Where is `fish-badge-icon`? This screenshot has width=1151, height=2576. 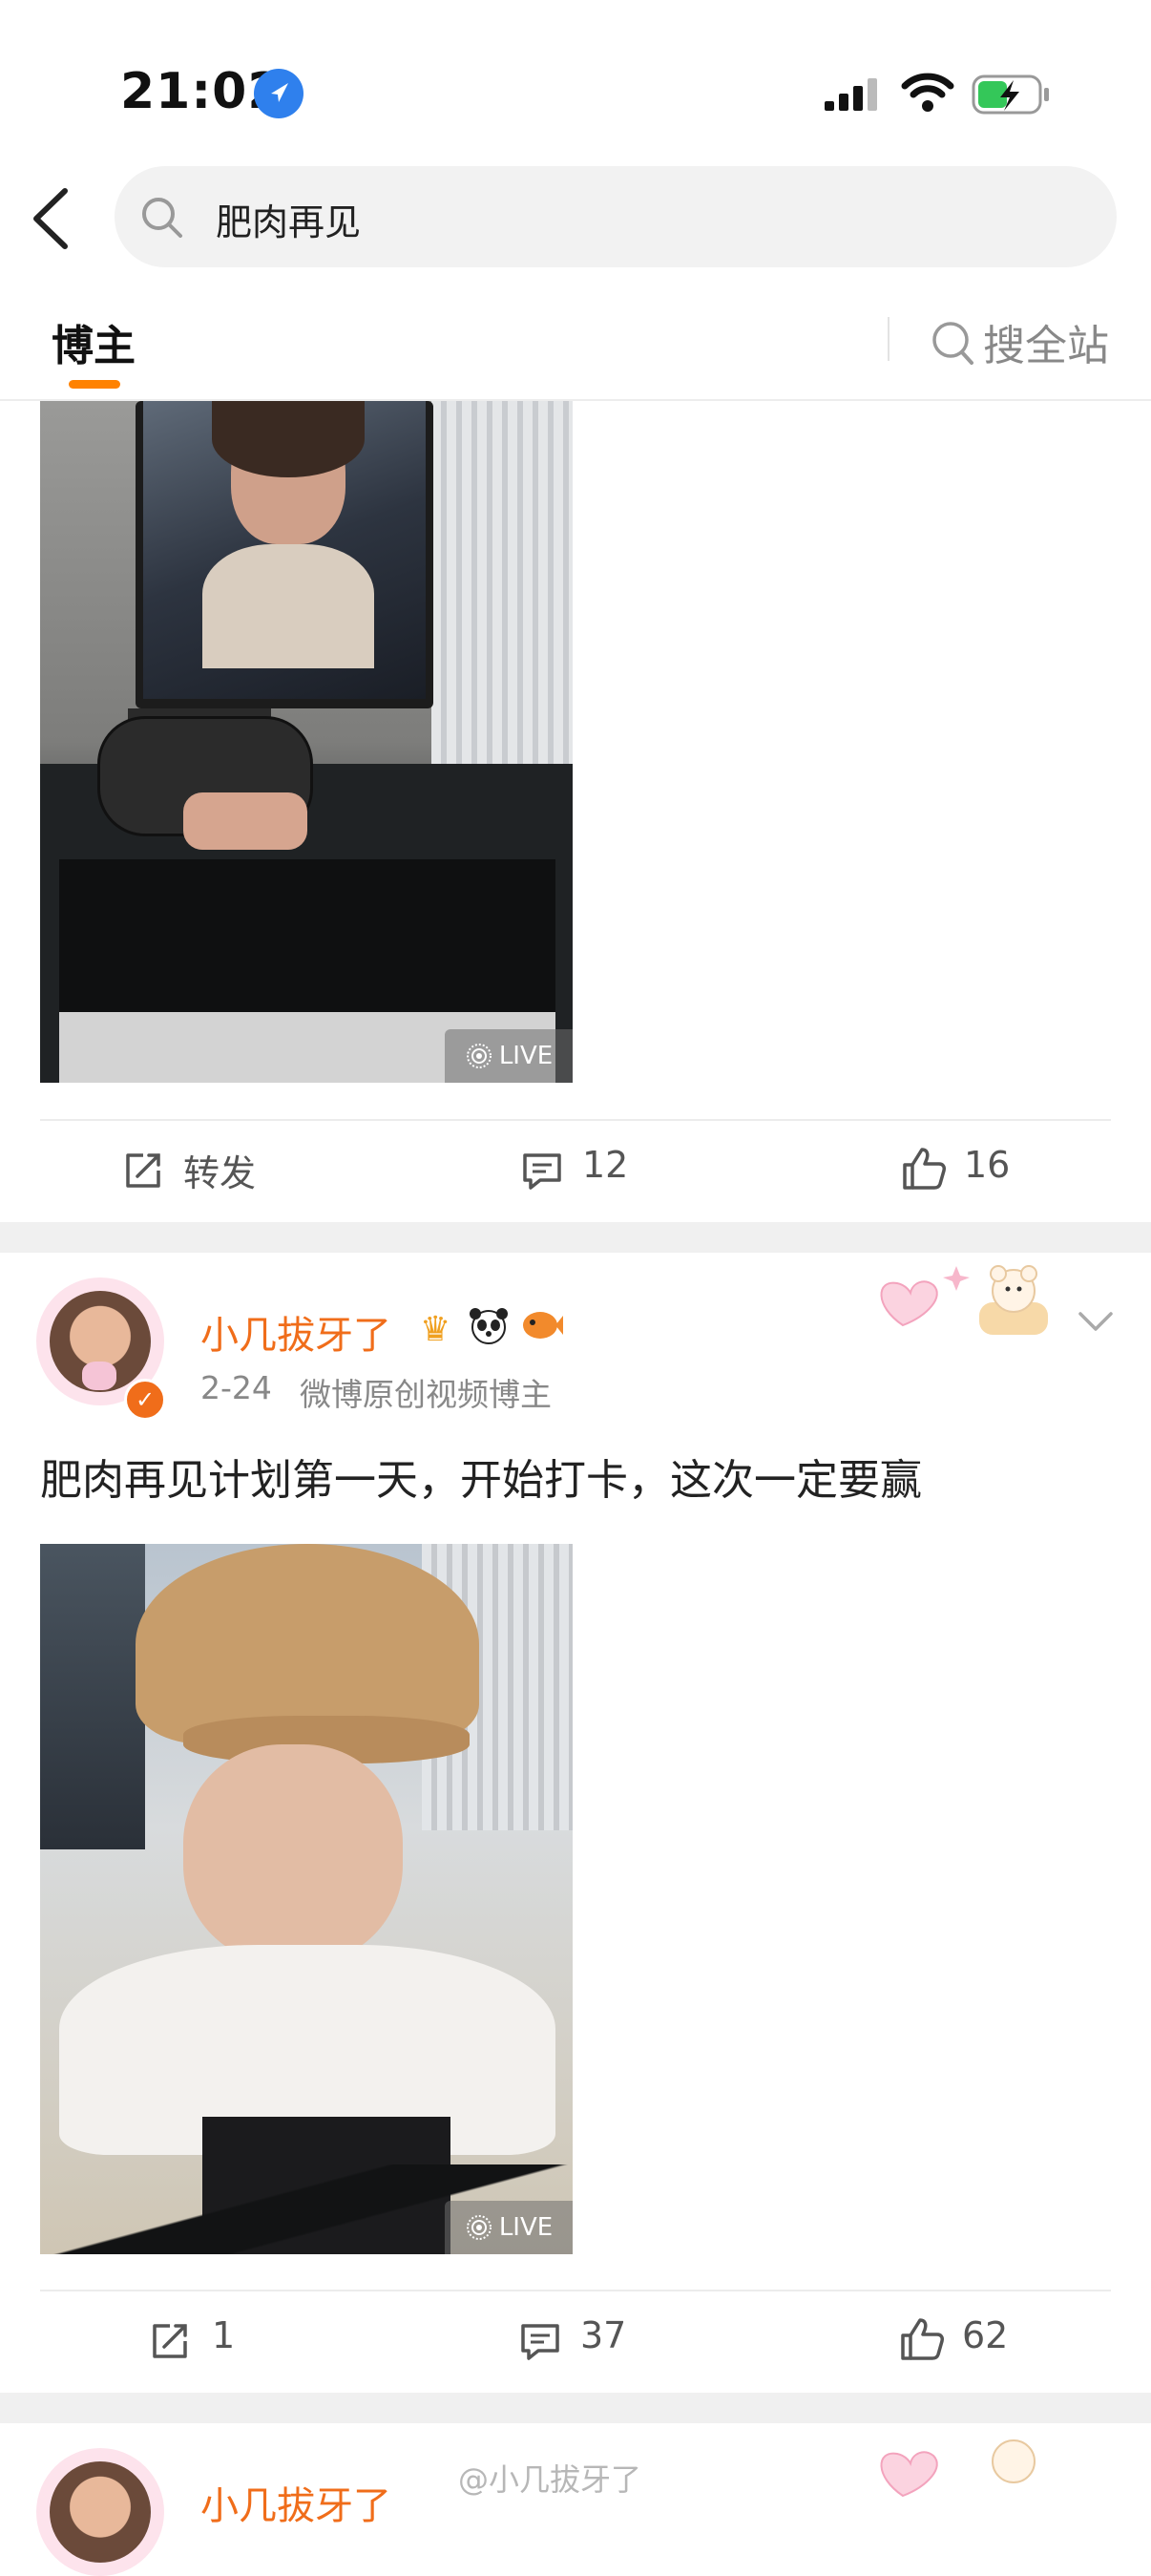 fish-badge-icon is located at coordinates (540, 1325).